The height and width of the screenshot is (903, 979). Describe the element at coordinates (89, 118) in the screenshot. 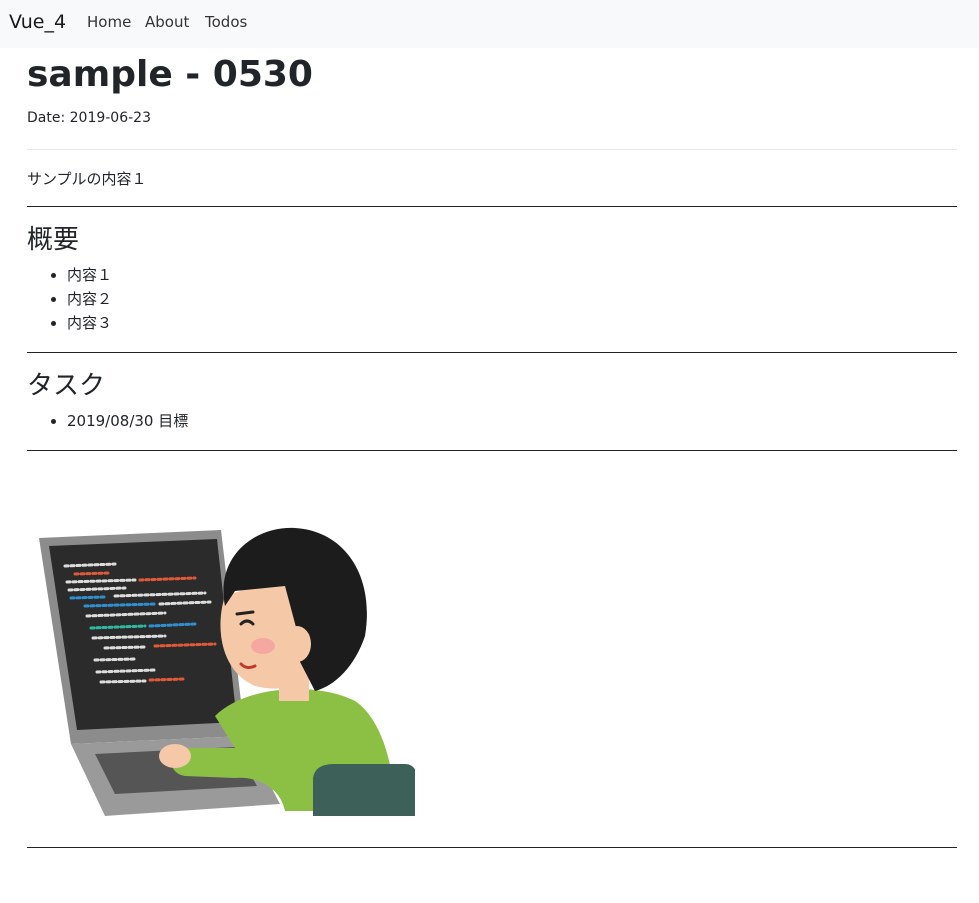

I see `post-date: Date: 2019-06-23` at that location.